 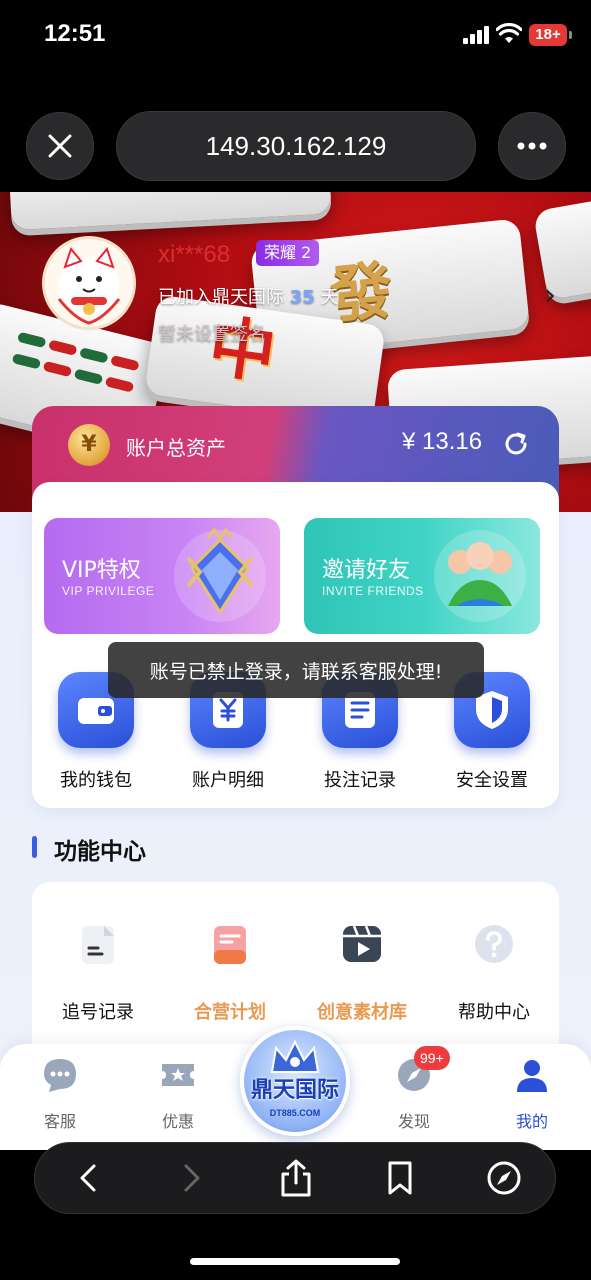 I want to click on friends-group-icon, so click(x=480, y=576).